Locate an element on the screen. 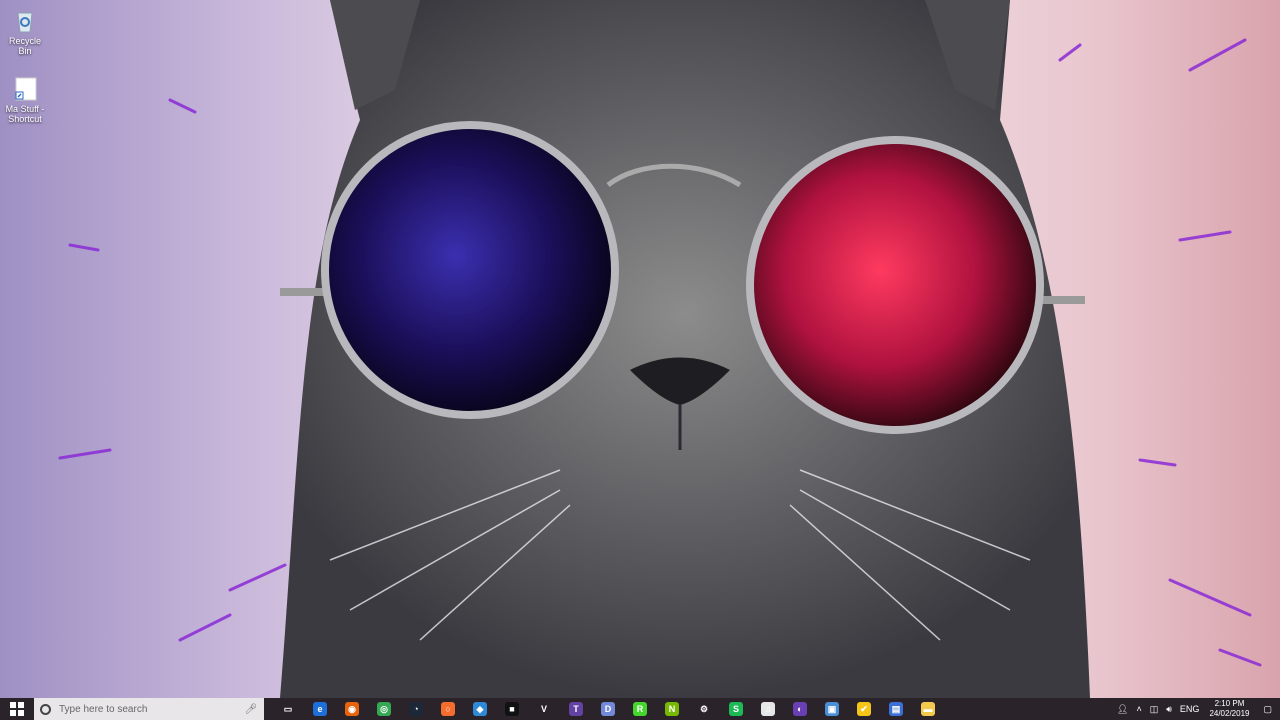  desktop-icon-shortcut-folder: Ma Stuff - Shortcut is located at coordinates (25, 99).